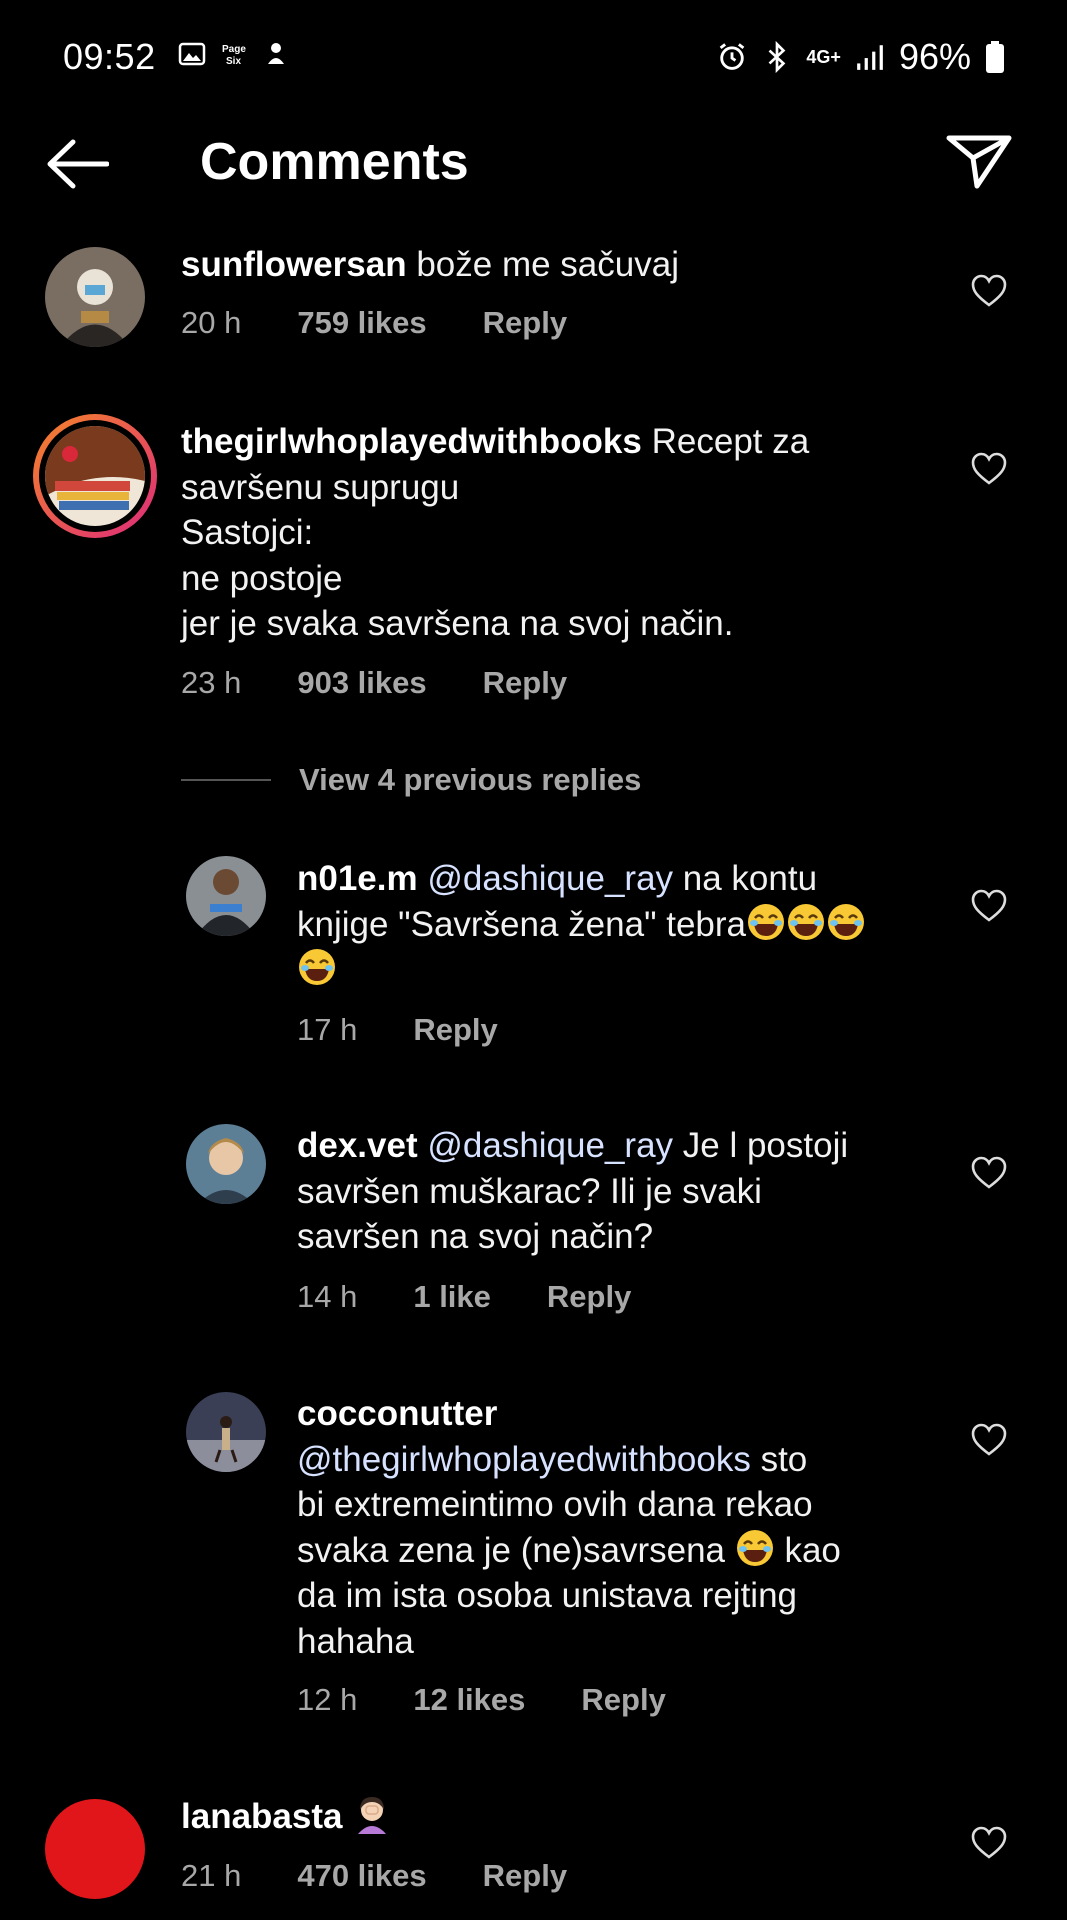 This screenshot has width=1067, height=1920. What do you see at coordinates (109, 56) in the screenshot?
I see `status-time: 09:52` at bounding box center [109, 56].